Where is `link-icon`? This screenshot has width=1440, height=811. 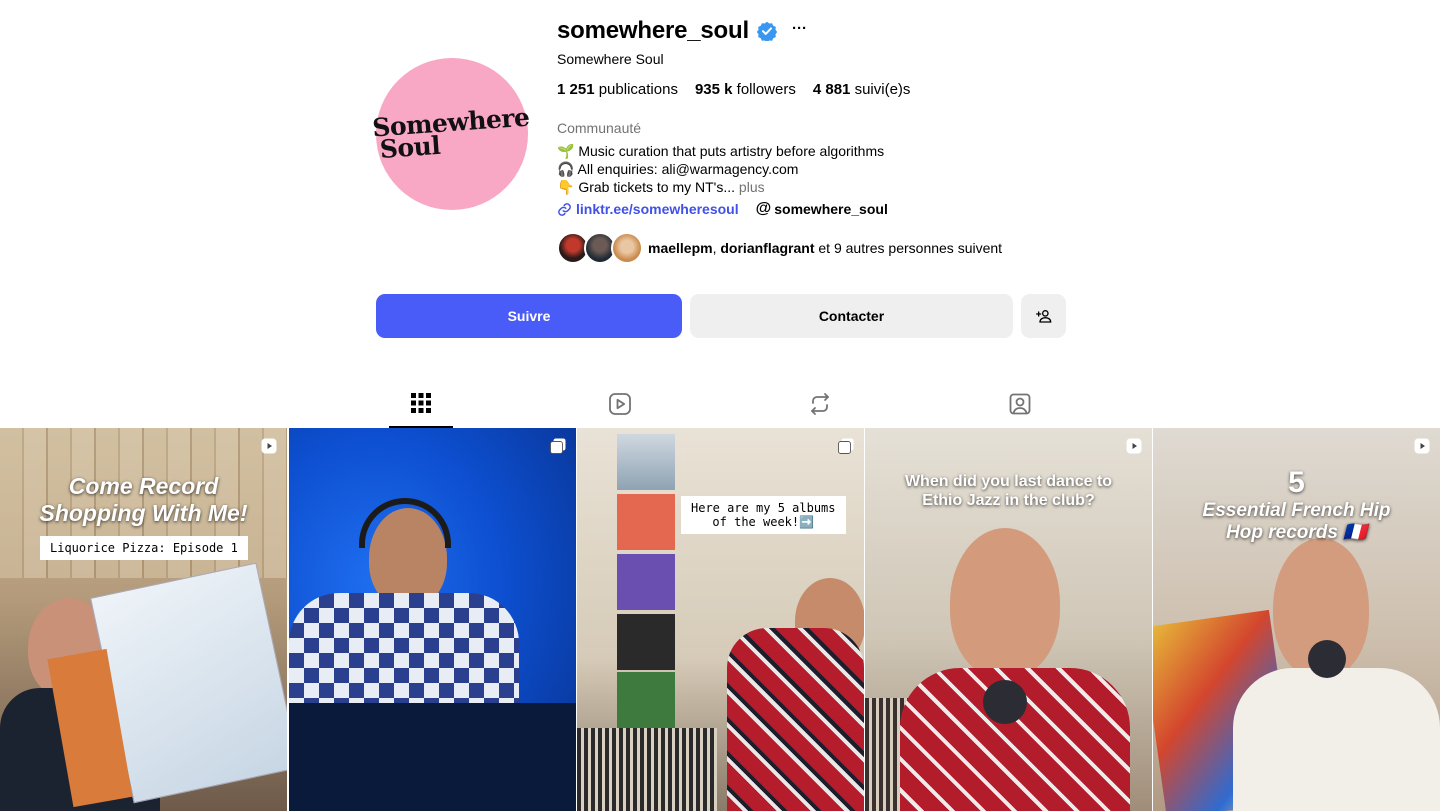
link-icon is located at coordinates (564, 209).